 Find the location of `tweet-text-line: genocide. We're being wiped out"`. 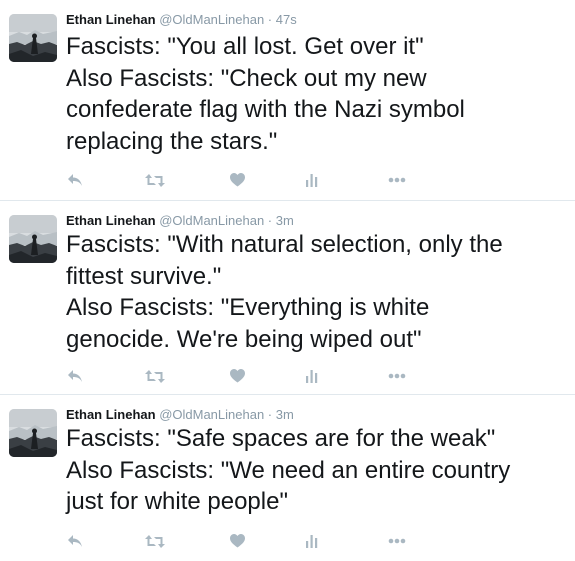

tweet-text-line: genocide. We're being wiped out" is located at coordinates (244, 339).